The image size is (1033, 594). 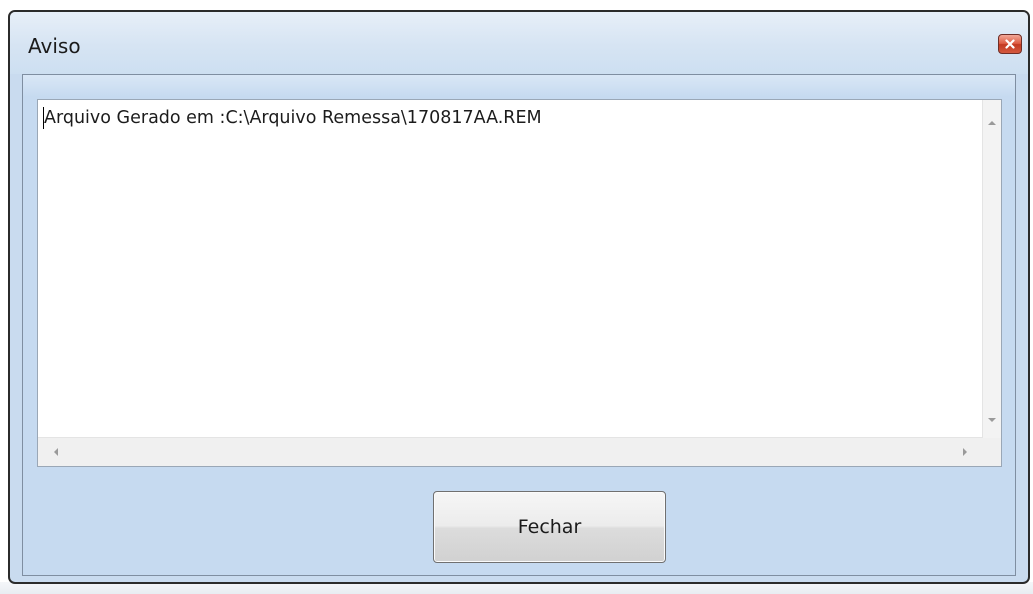 What do you see at coordinates (510, 451) in the screenshot?
I see `horizontal-scrollbar` at bounding box center [510, 451].